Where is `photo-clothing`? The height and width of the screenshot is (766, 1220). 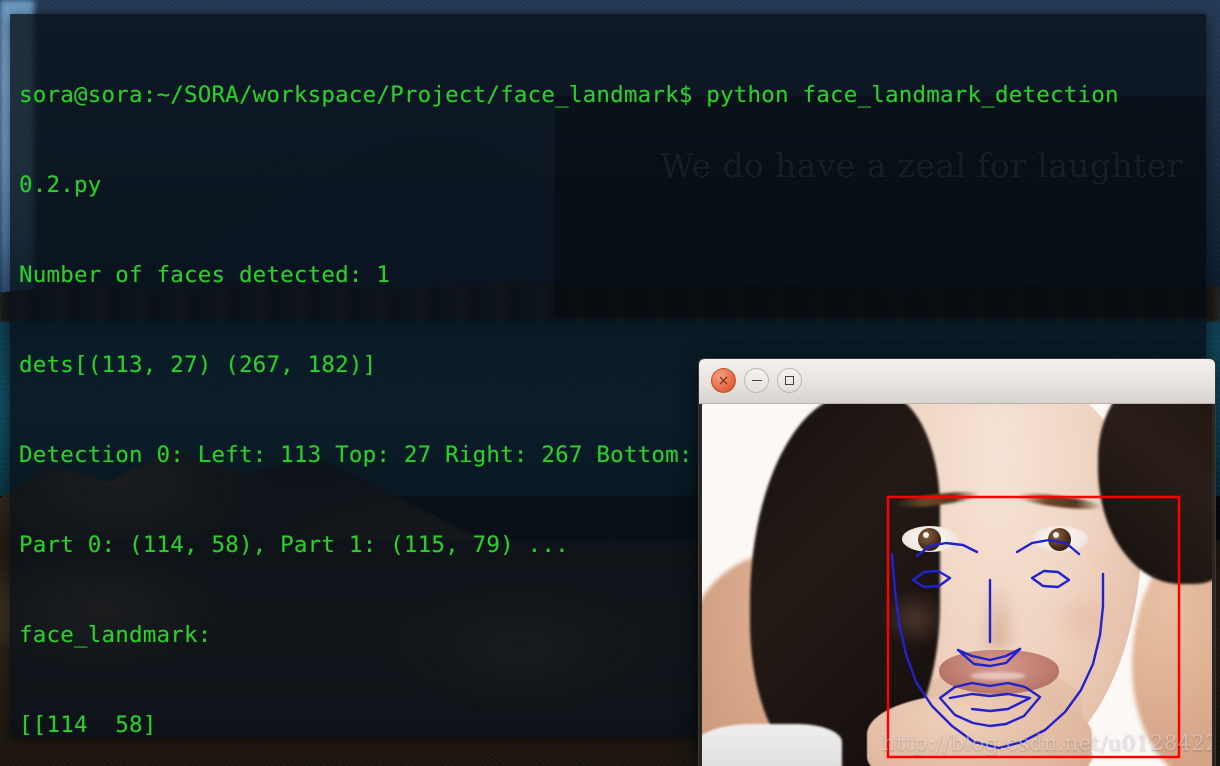
photo-clothing is located at coordinates (772, 745).